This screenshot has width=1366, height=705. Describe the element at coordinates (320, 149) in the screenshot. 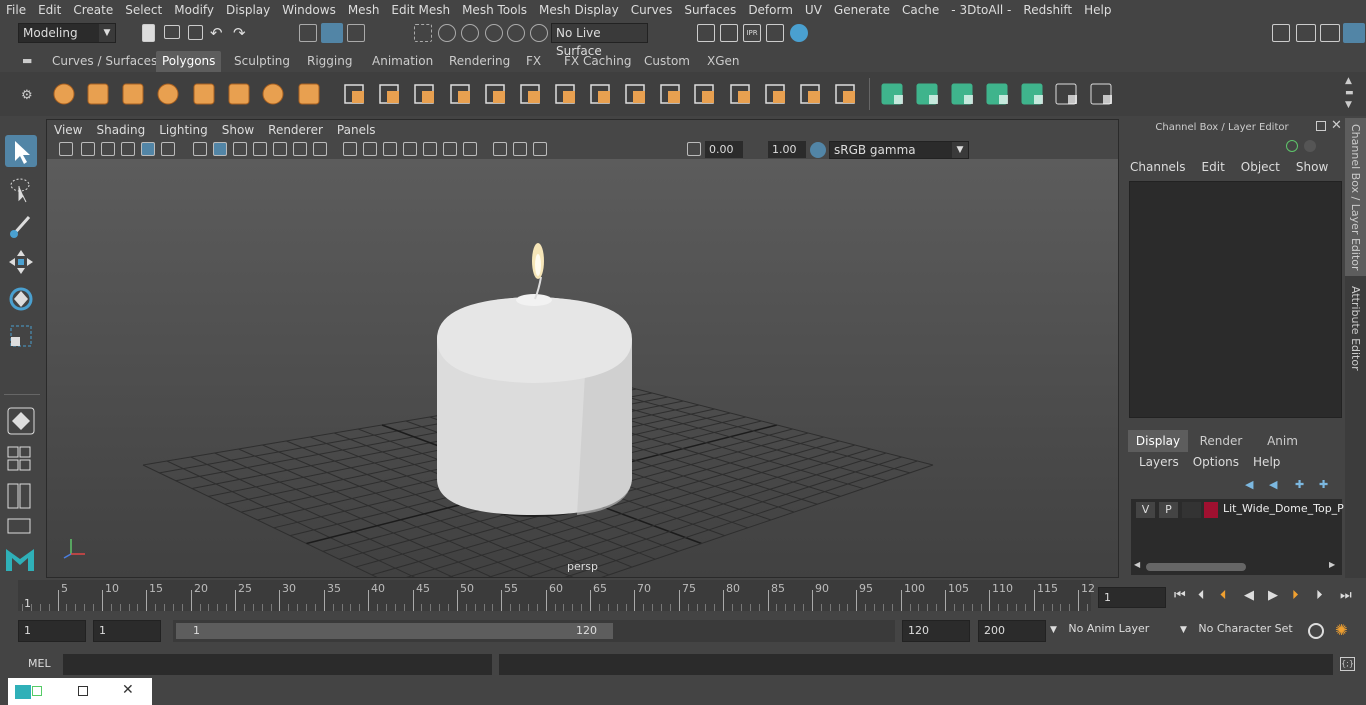

I see `aa-icon` at that location.